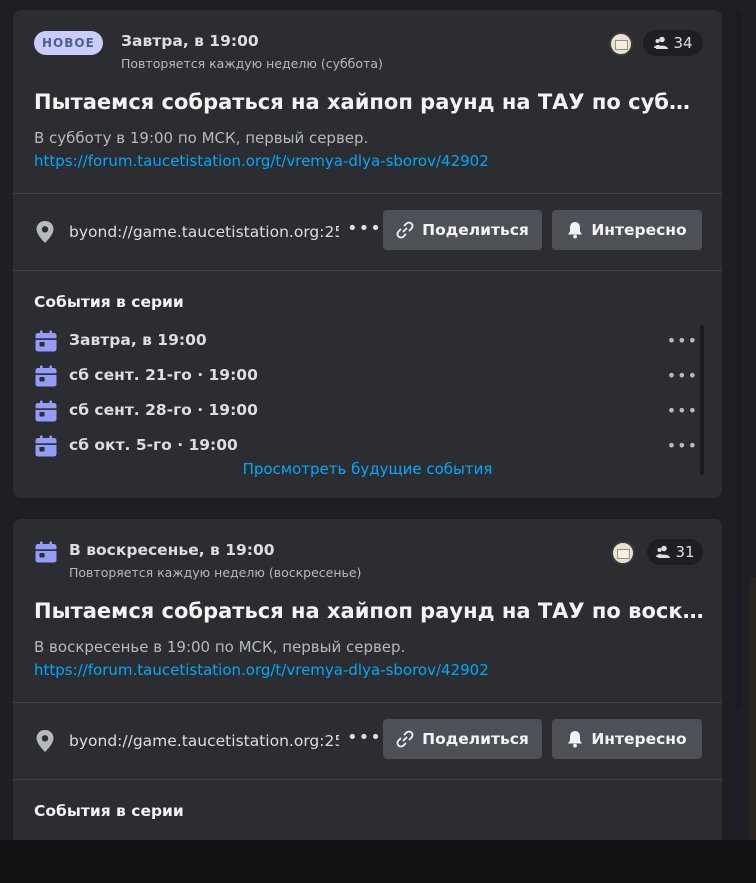 This screenshot has width=756, height=883. What do you see at coordinates (153, 445) in the screenshot?
I see `series-item-label: сб окт. 5-го · 19:00` at bounding box center [153, 445].